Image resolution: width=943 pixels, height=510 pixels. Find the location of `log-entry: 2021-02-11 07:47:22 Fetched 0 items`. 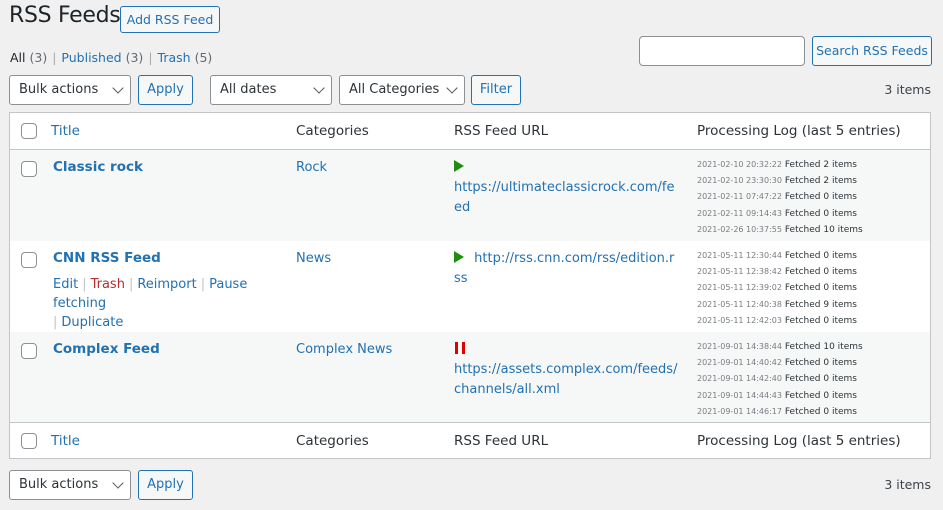

log-entry: 2021-02-11 07:47:22 Fetched 0 items is located at coordinates (777, 197).